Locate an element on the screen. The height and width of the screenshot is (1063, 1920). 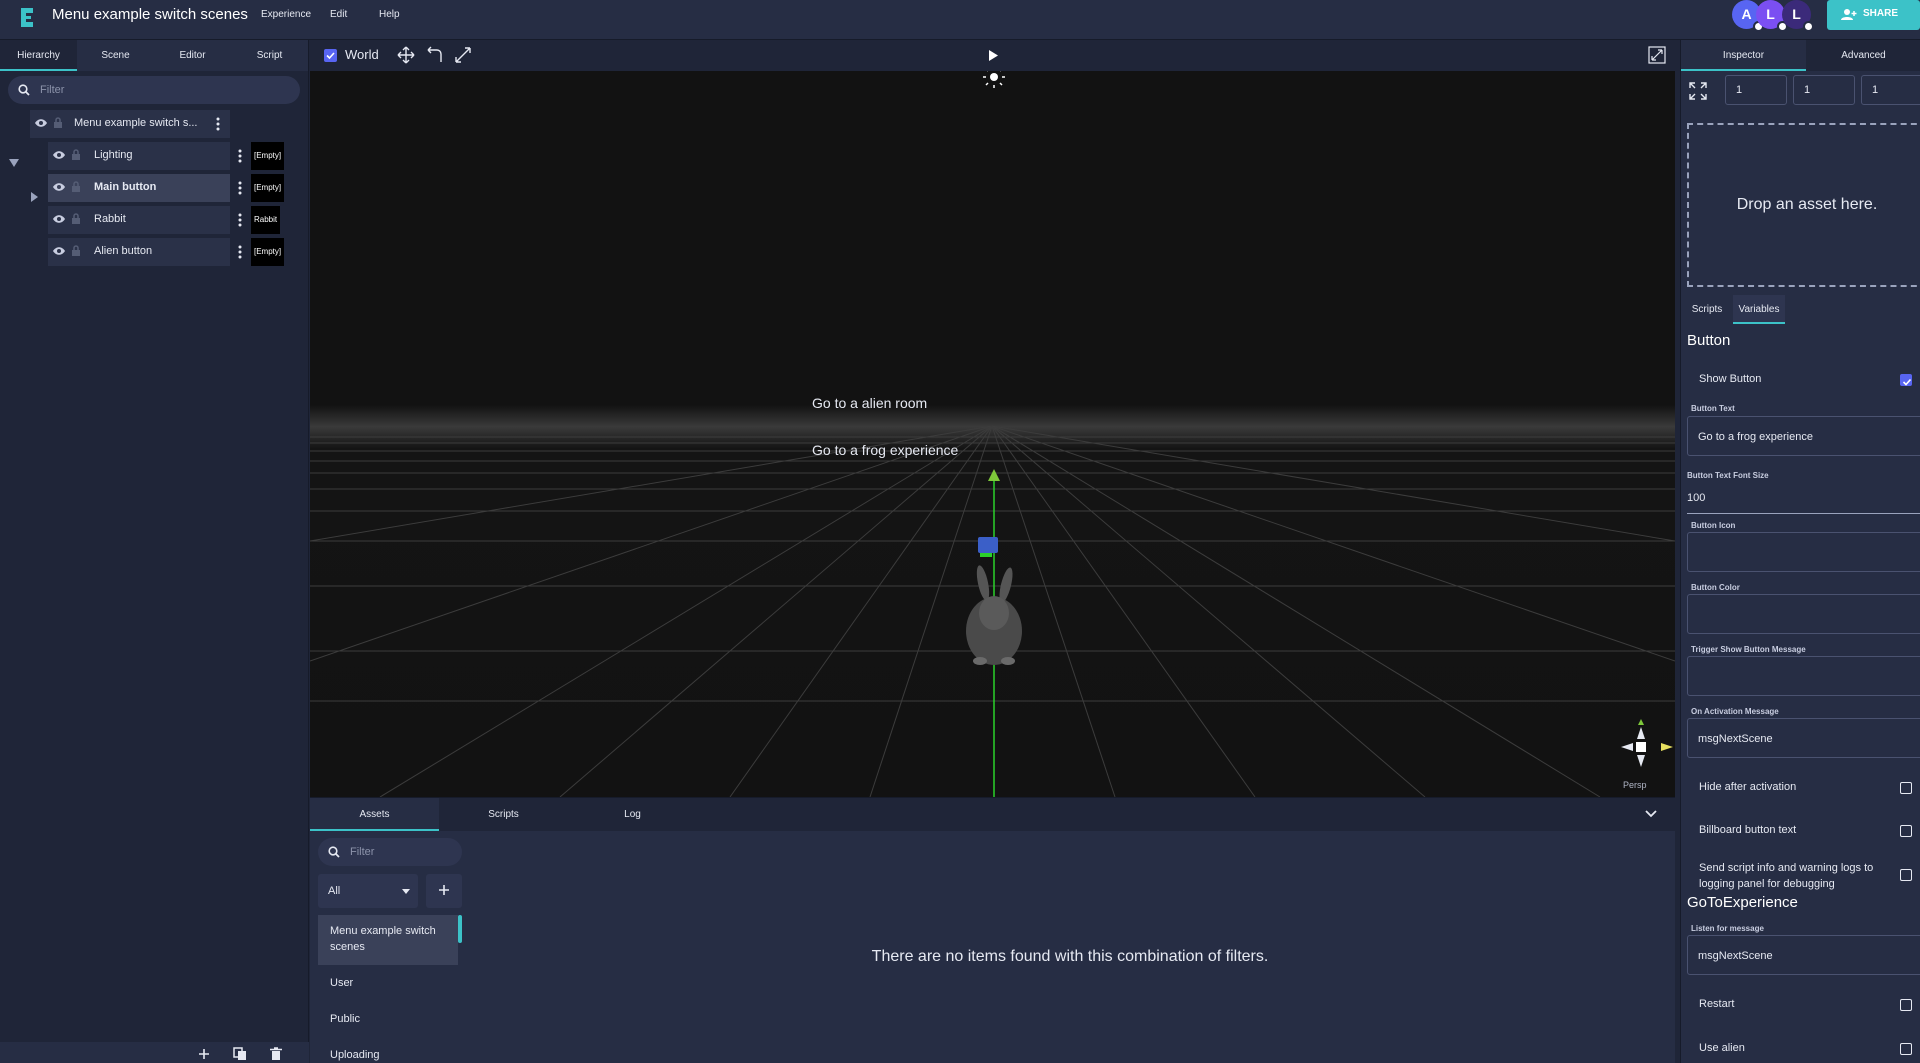
menu-edit: Edit is located at coordinates (338, 14).